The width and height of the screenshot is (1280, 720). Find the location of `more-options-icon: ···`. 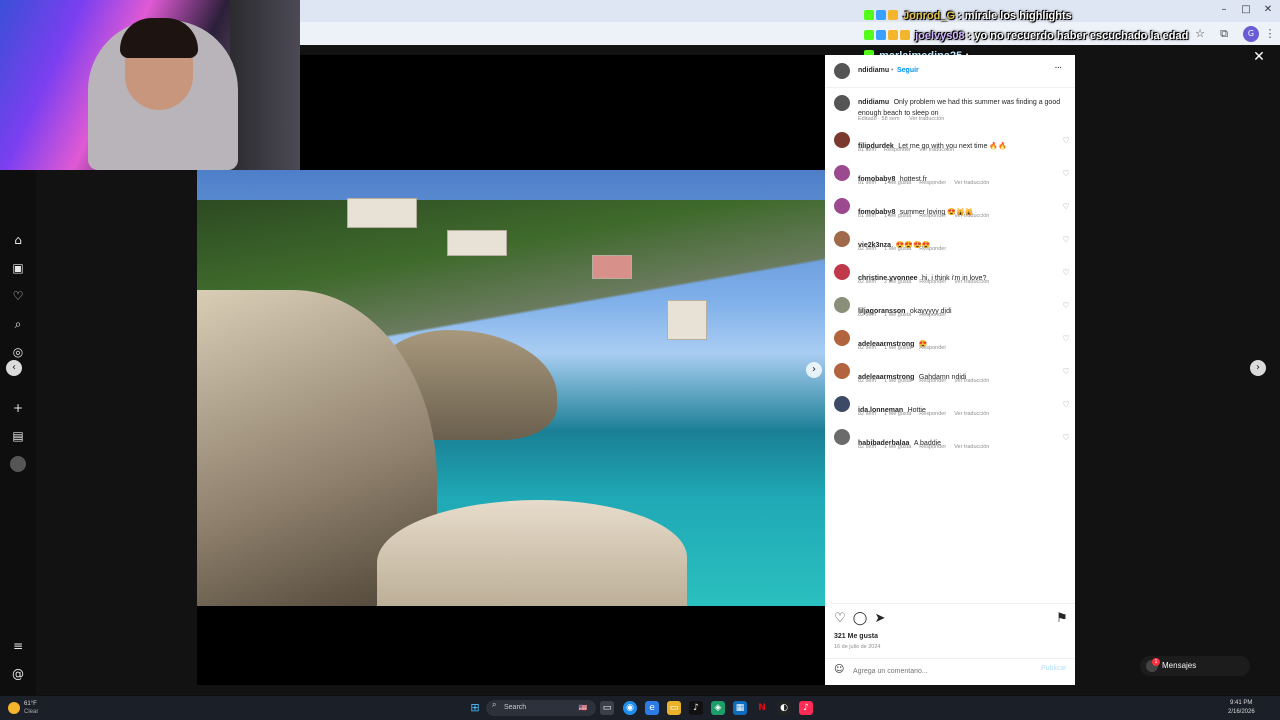

more-options-icon: ··· is located at coordinates (1058, 68).